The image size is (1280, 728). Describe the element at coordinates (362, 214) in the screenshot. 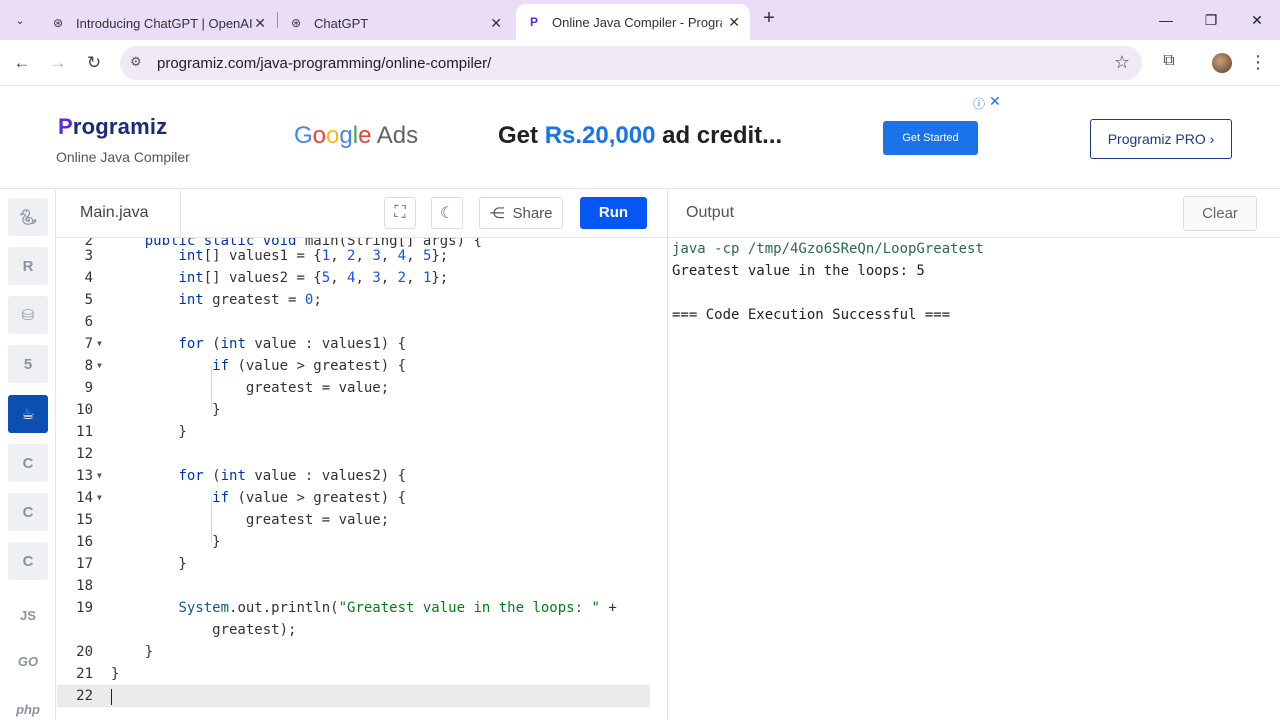

I see `editor-toolbar: Main.java ⛶ ☾ ⋲ Share Run` at that location.